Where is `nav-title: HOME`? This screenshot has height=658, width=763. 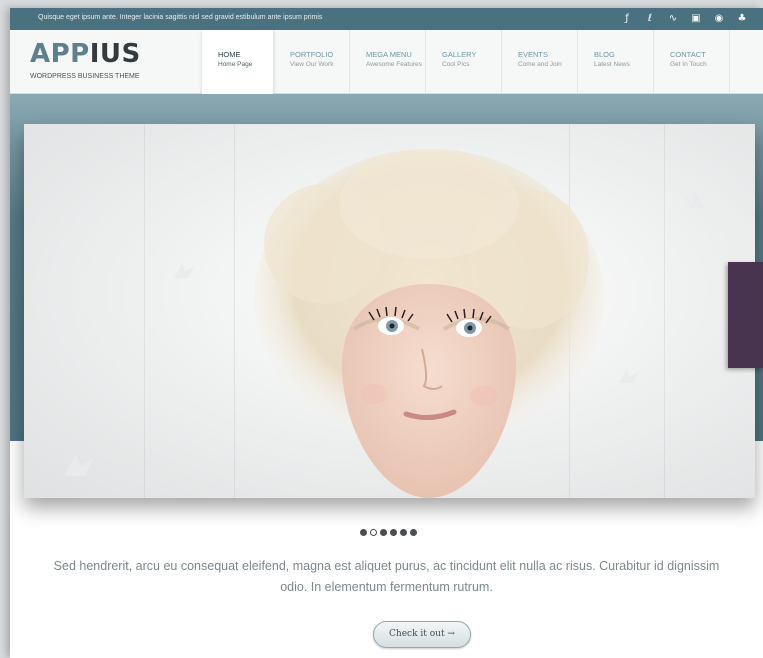
nav-title: HOME is located at coordinates (229, 54).